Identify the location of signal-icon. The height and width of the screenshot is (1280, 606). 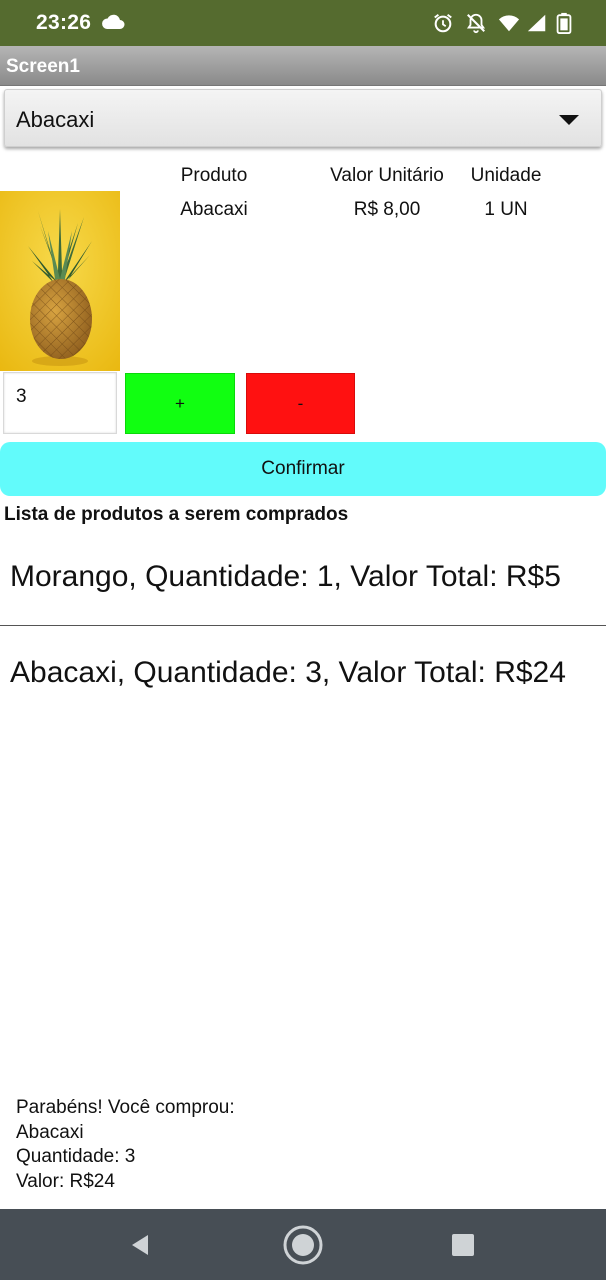
(536, 23).